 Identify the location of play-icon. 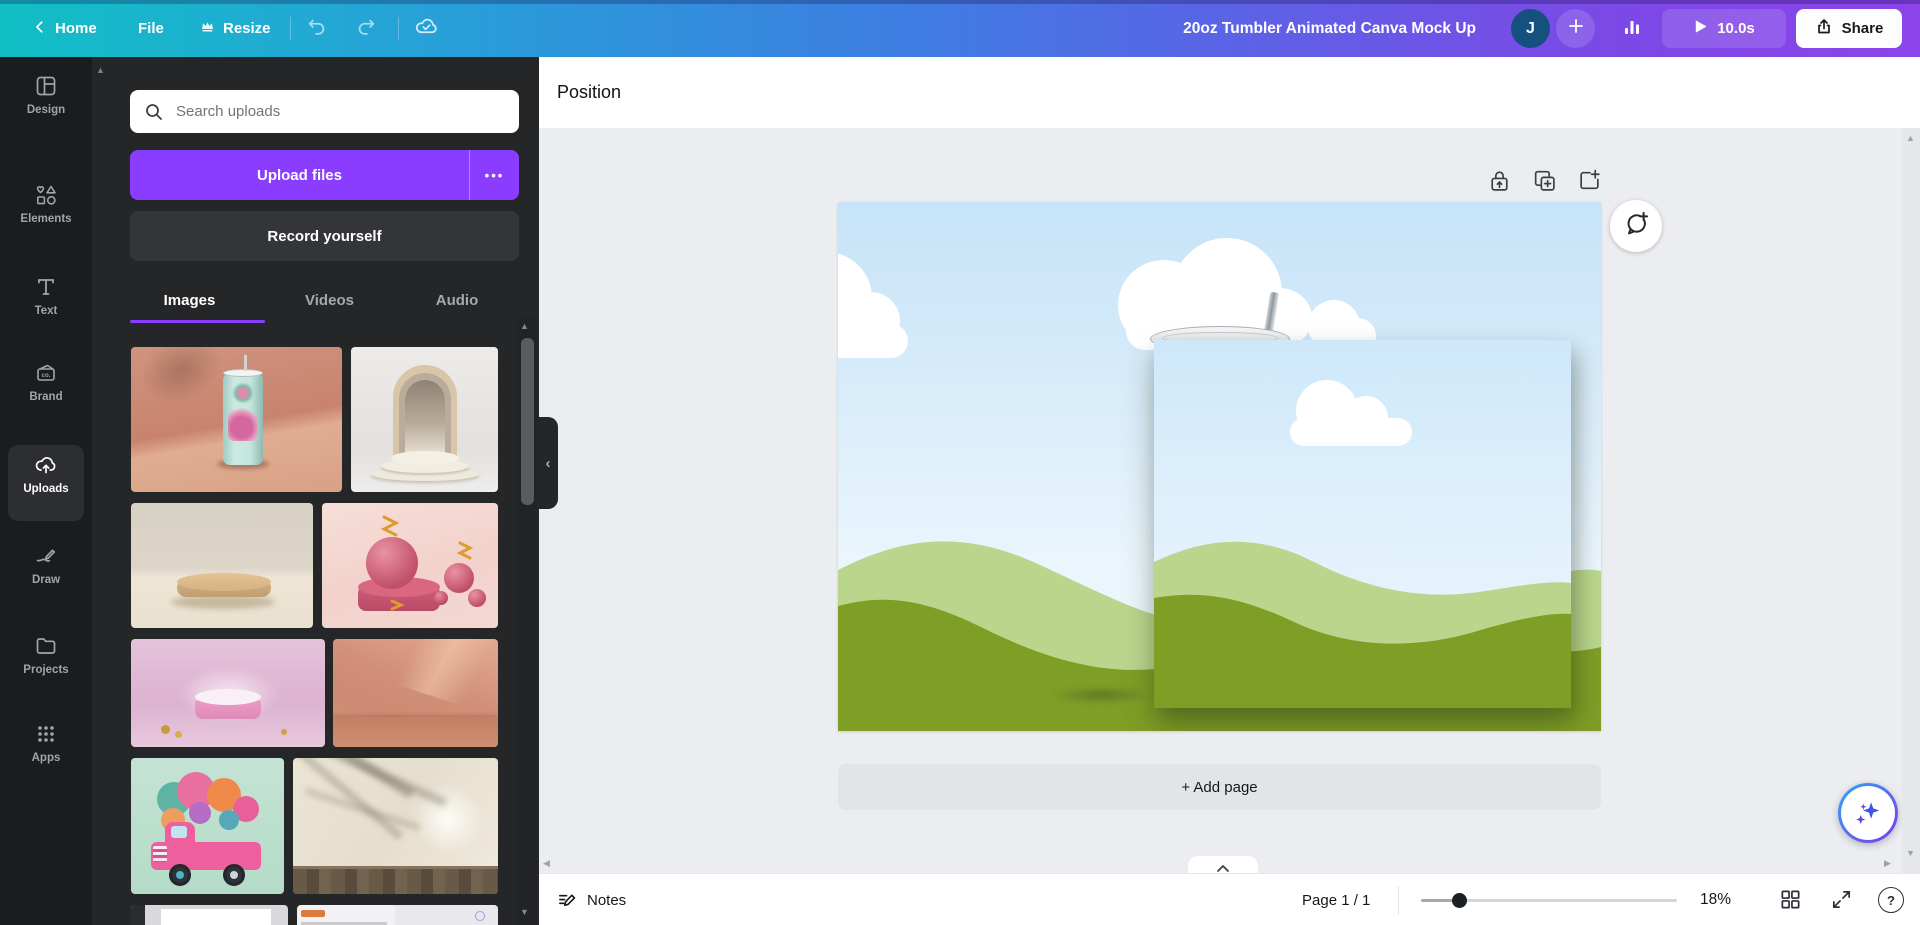
(1700, 28).